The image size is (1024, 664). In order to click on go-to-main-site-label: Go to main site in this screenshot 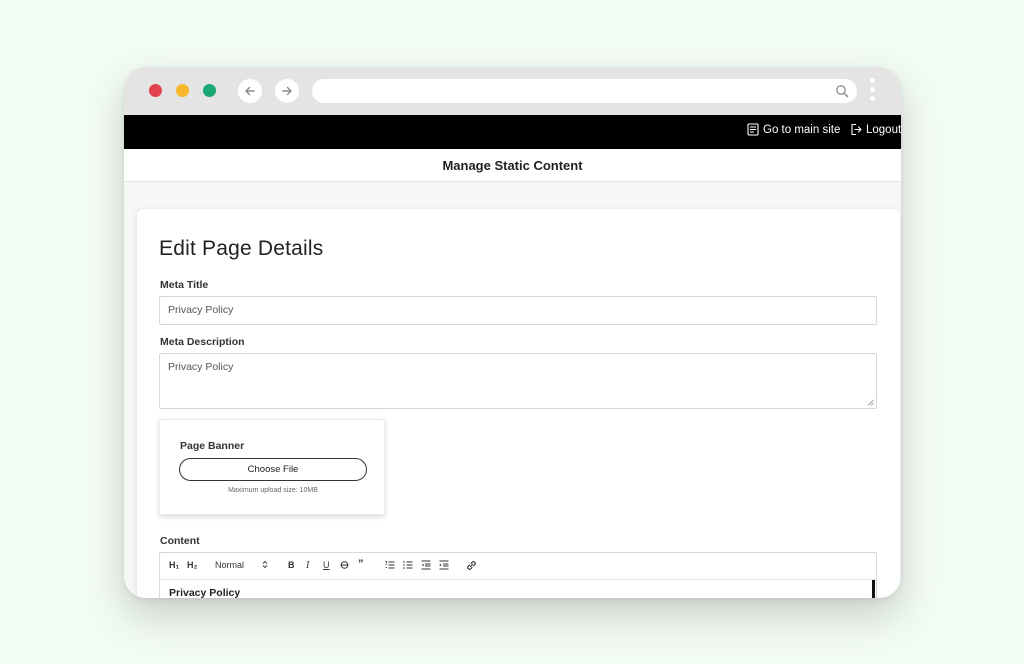, I will do `click(802, 129)`.